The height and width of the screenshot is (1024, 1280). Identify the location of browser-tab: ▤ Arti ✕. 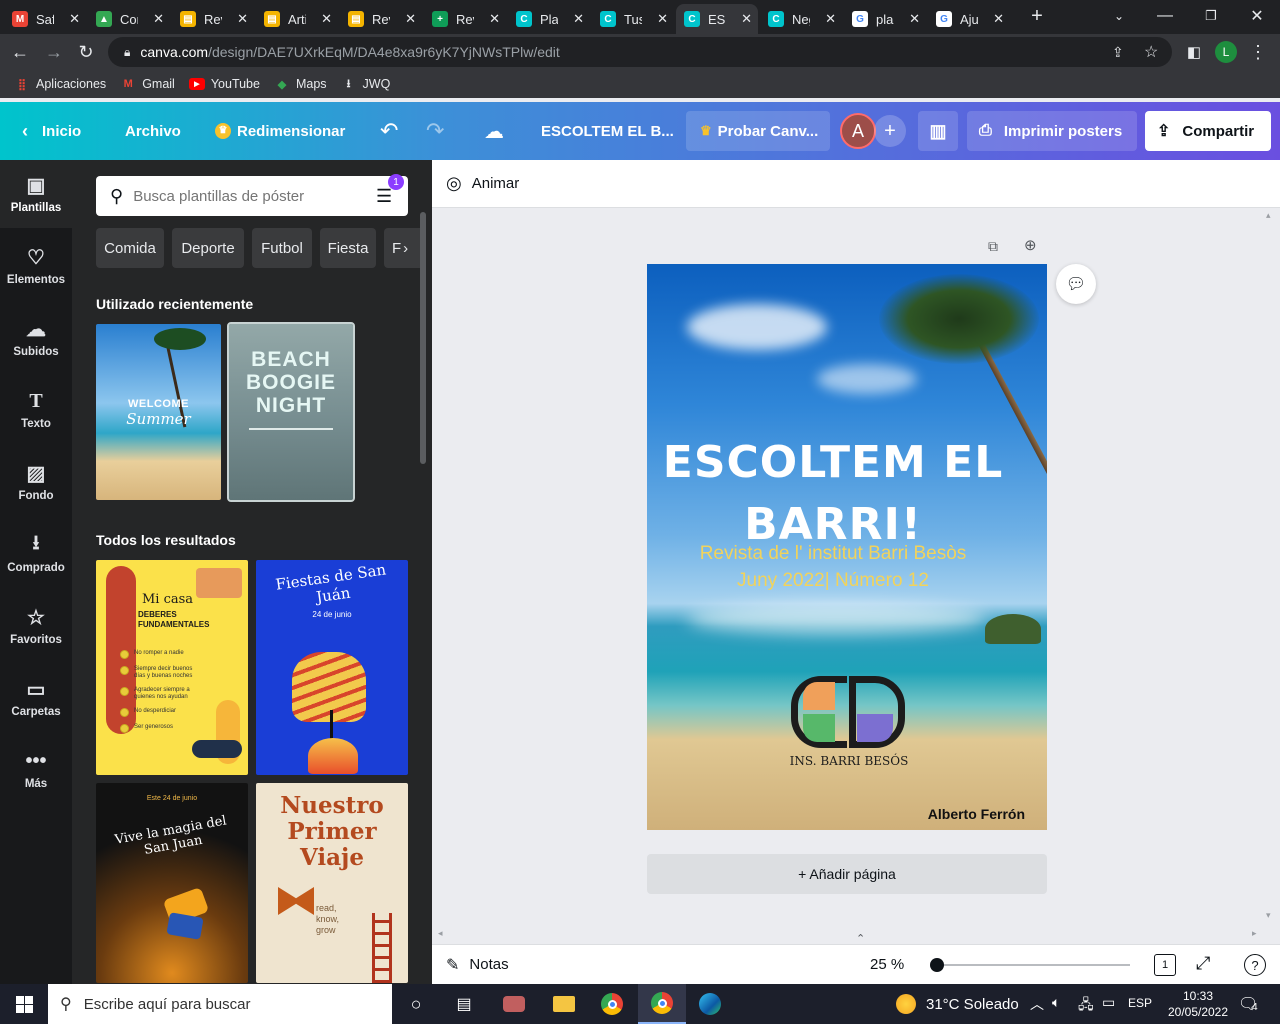
(297, 19).